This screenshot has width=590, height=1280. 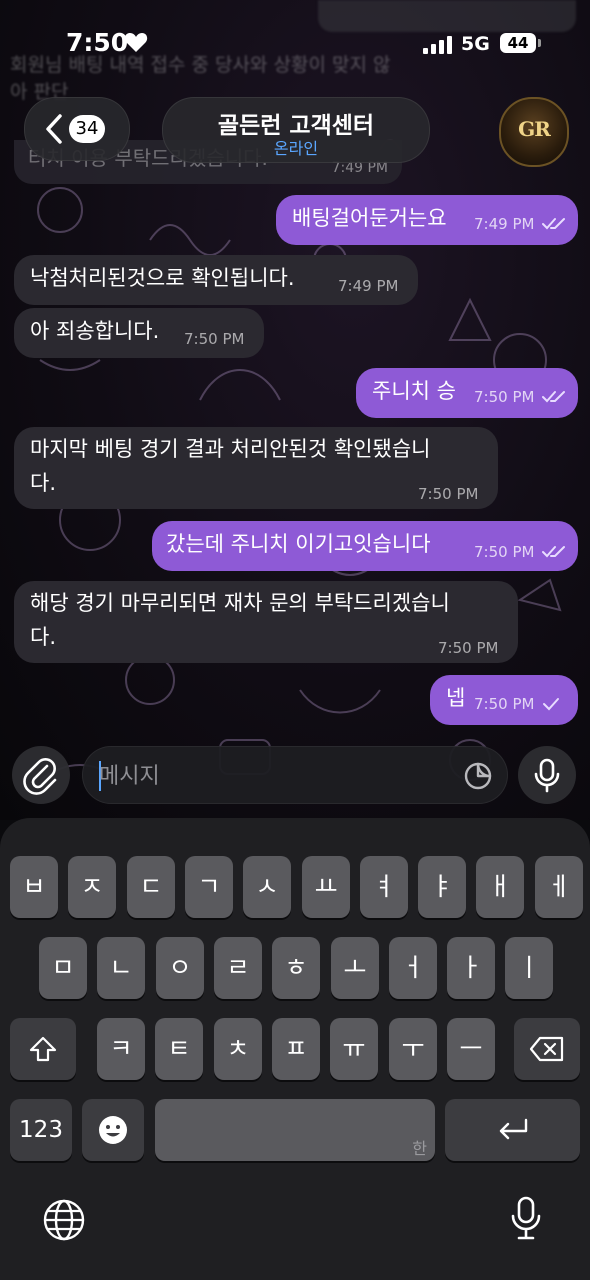 What do you see at coordinates (240, 603) in the screenshot?
I see `message-text-line1: 해당 경기 마무리되면 재차 문의 부탁드리겠습니` at bounding box center [240, 603].